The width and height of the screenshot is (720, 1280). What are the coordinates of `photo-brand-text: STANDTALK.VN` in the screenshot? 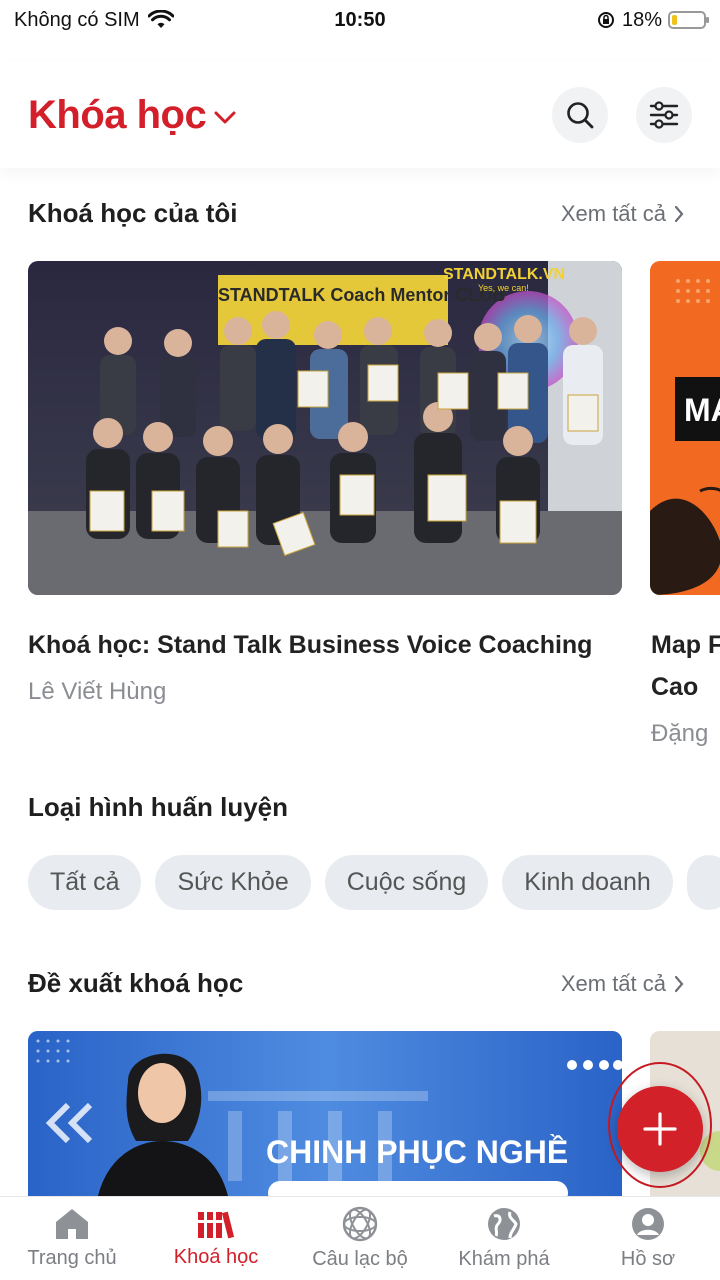 It's located at (504, 274).